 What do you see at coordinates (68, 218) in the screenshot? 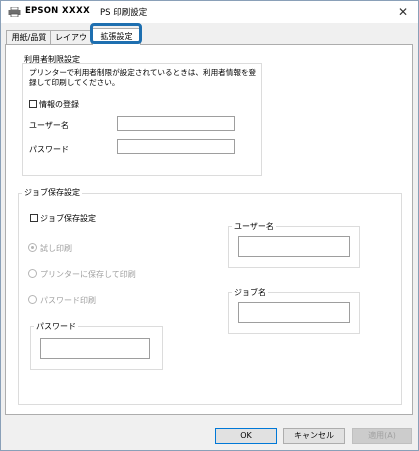
I see `job-storage-checkbox-label: ジョブ保存設定` at bounding box center [68, 218].